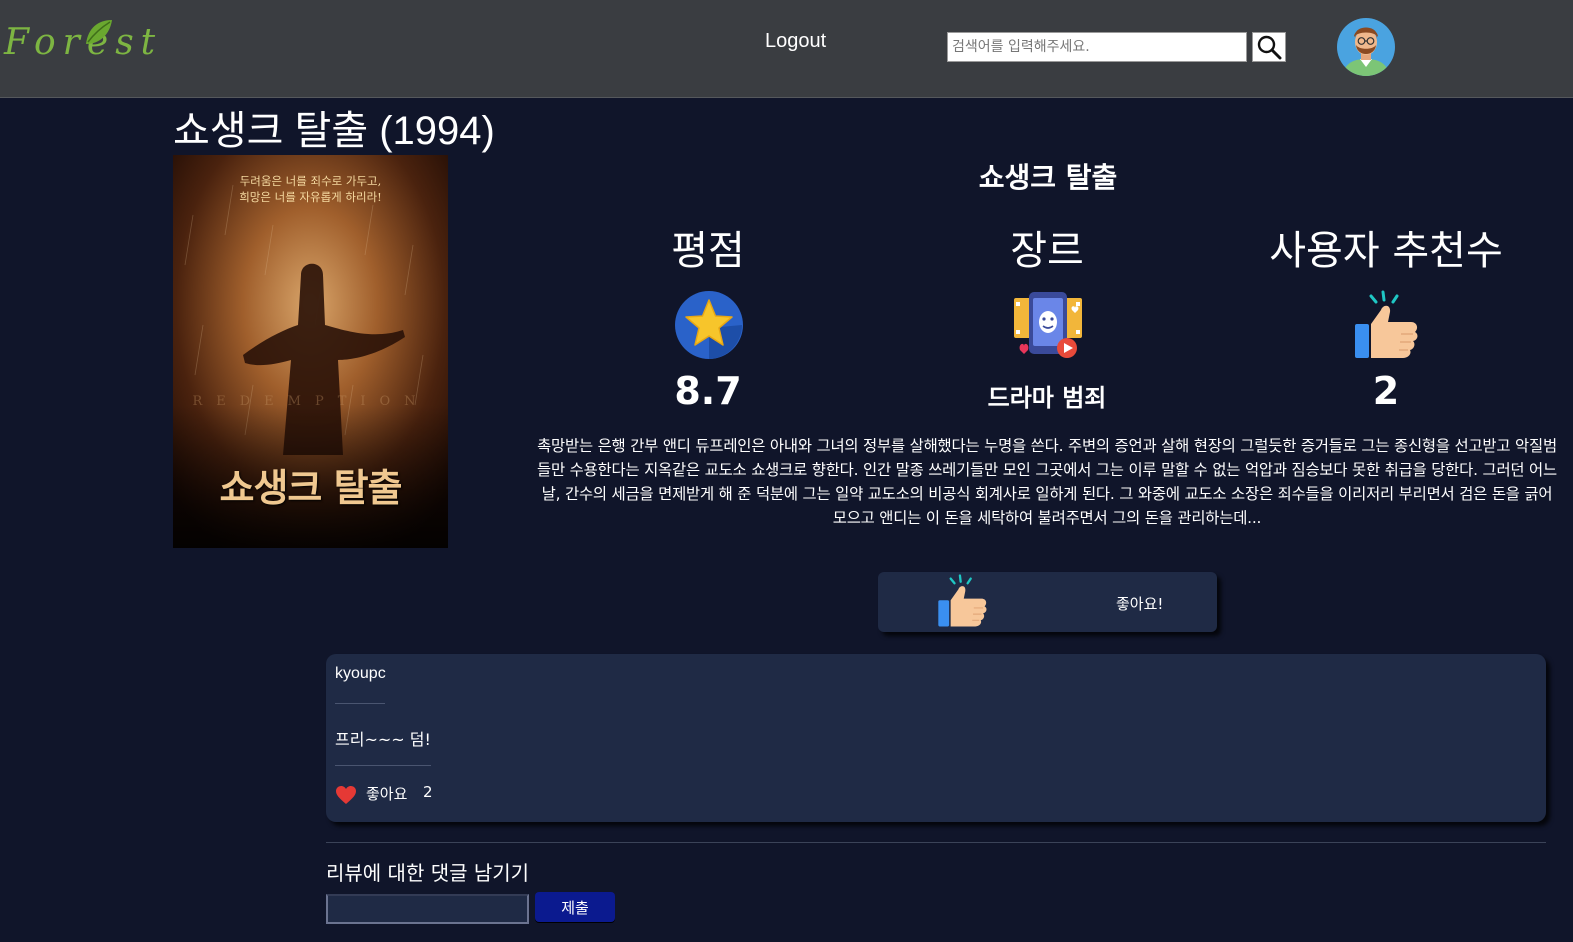 The width and height of the screenshot is (1573, 942). I want to click on search-button, so click(1269, 47).